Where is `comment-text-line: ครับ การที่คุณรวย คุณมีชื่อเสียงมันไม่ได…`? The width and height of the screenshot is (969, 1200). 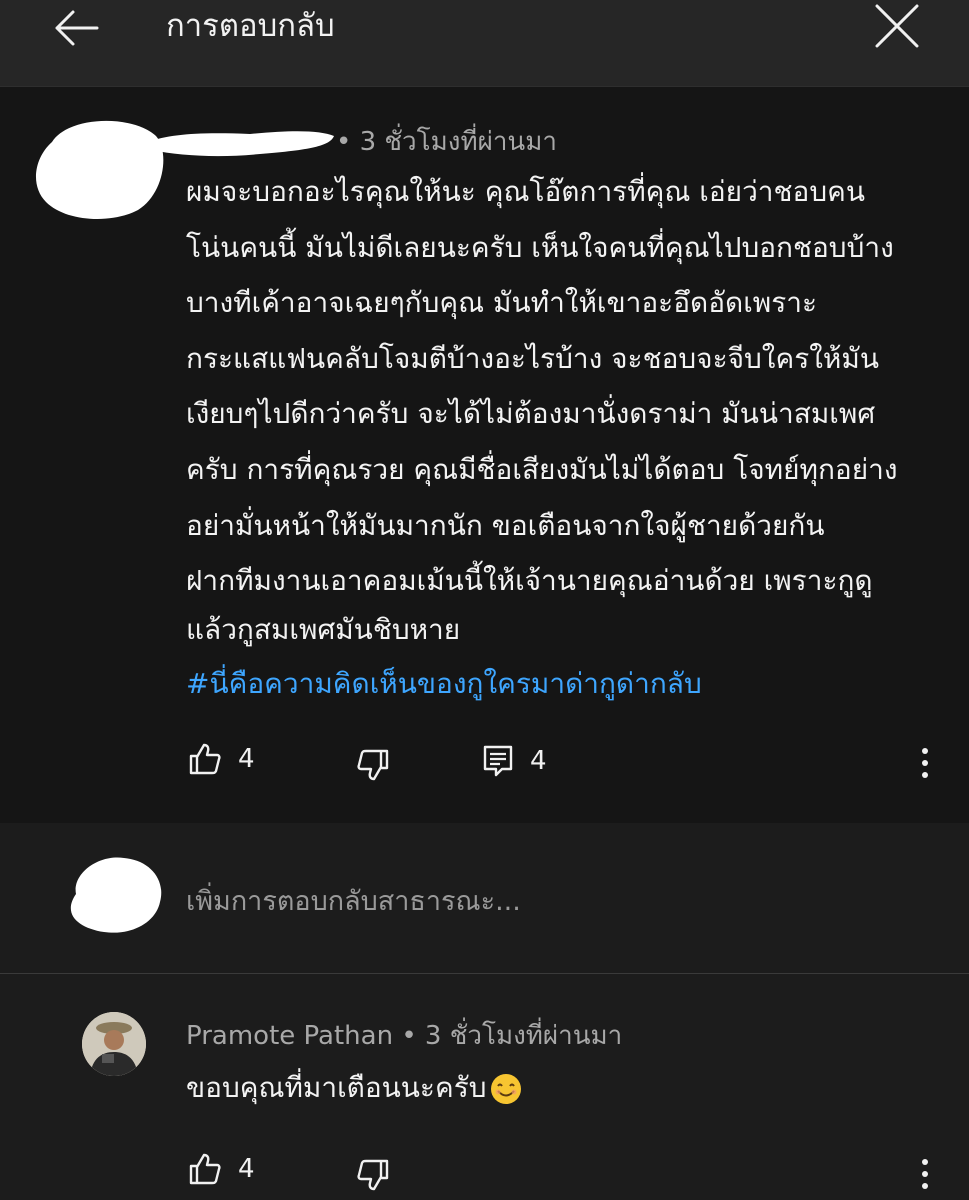
comment-text-line: ครับ การที่คุณรวย คุณมีชื่อเสียงมันไม่ได… is located at coordinates (542, 469).